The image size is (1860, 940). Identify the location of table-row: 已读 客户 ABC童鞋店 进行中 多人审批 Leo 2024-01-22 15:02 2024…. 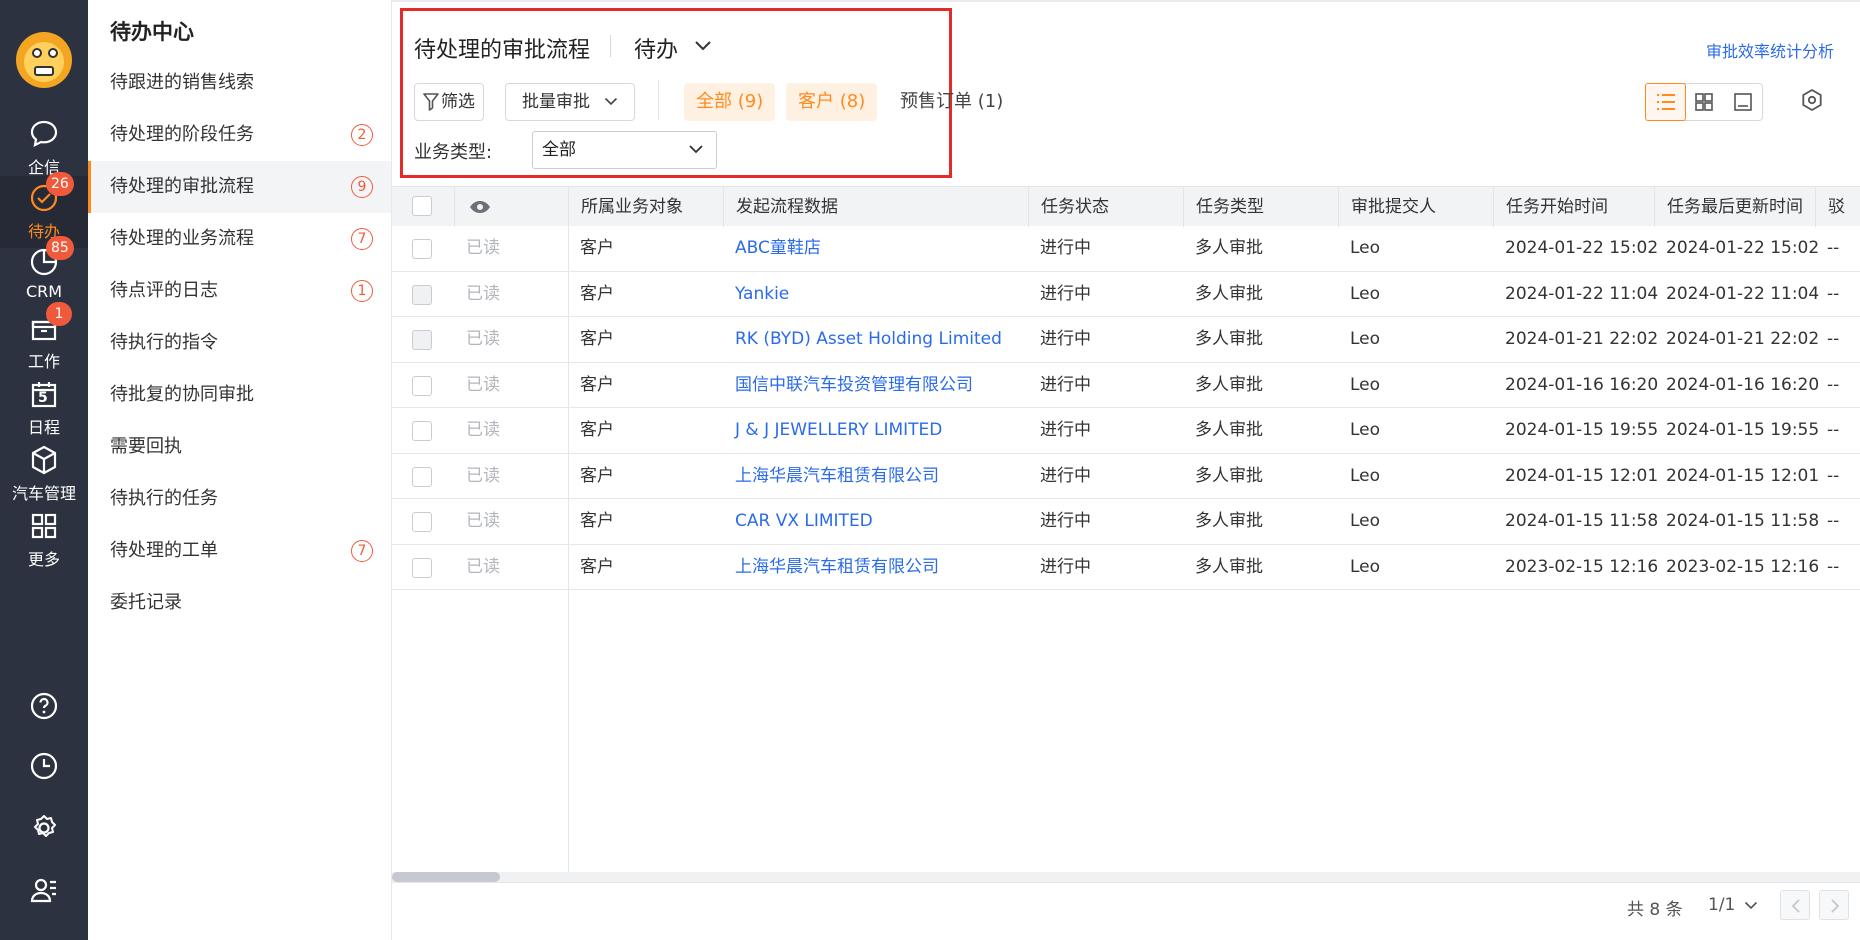
(1126, 249).